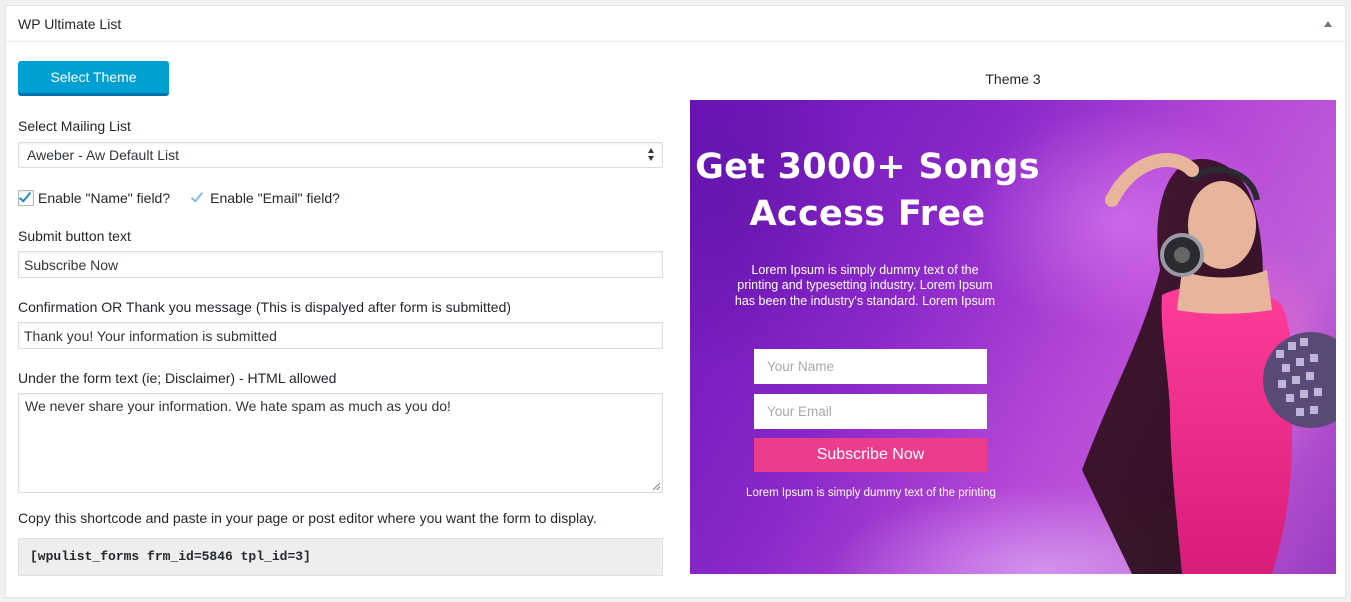  I want to click on enable-name-checkbox, so click(26, 197).